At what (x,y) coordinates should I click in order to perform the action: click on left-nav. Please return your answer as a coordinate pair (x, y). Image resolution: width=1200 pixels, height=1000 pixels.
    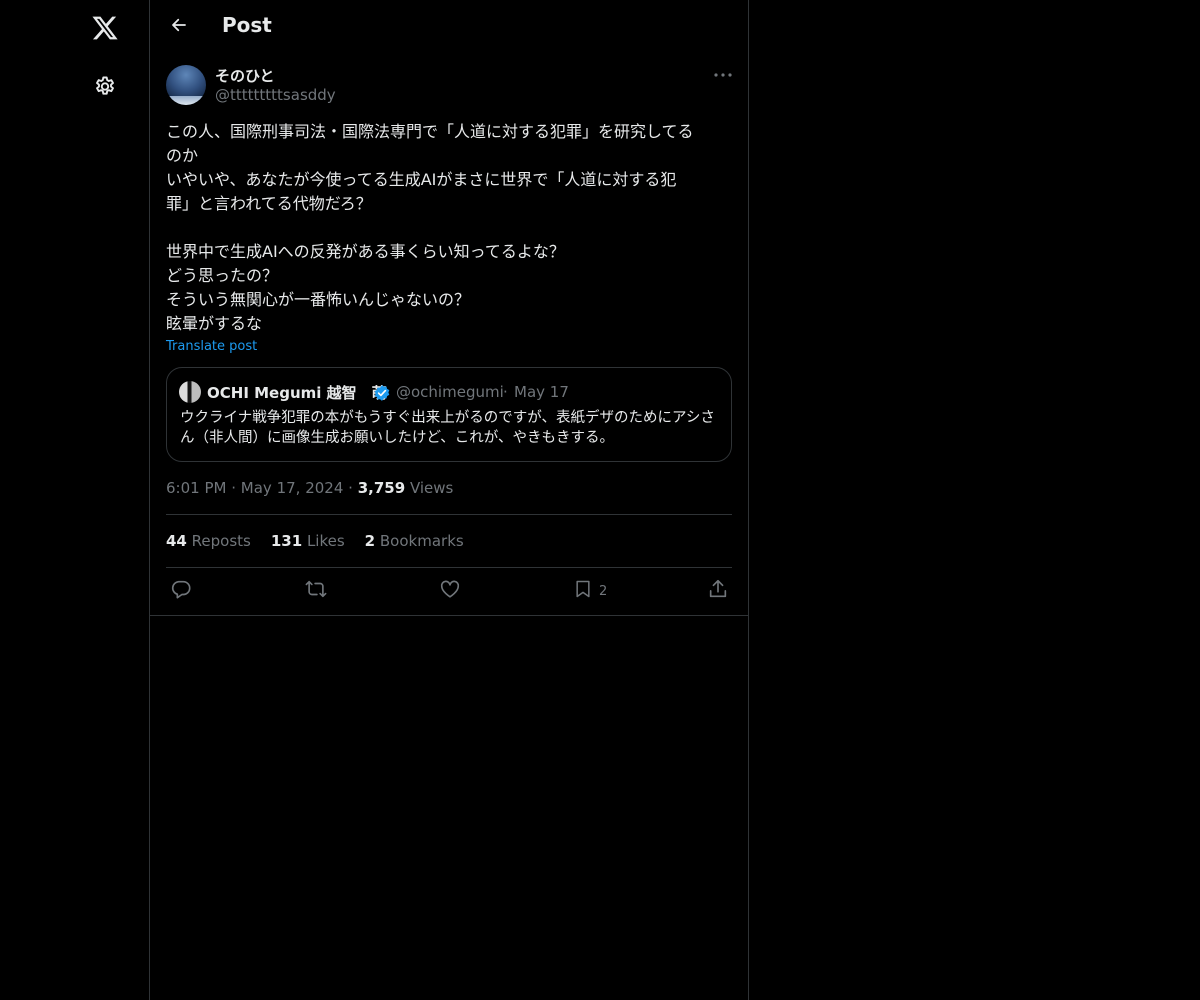
    Looking at the image, I should click on (74, 500).